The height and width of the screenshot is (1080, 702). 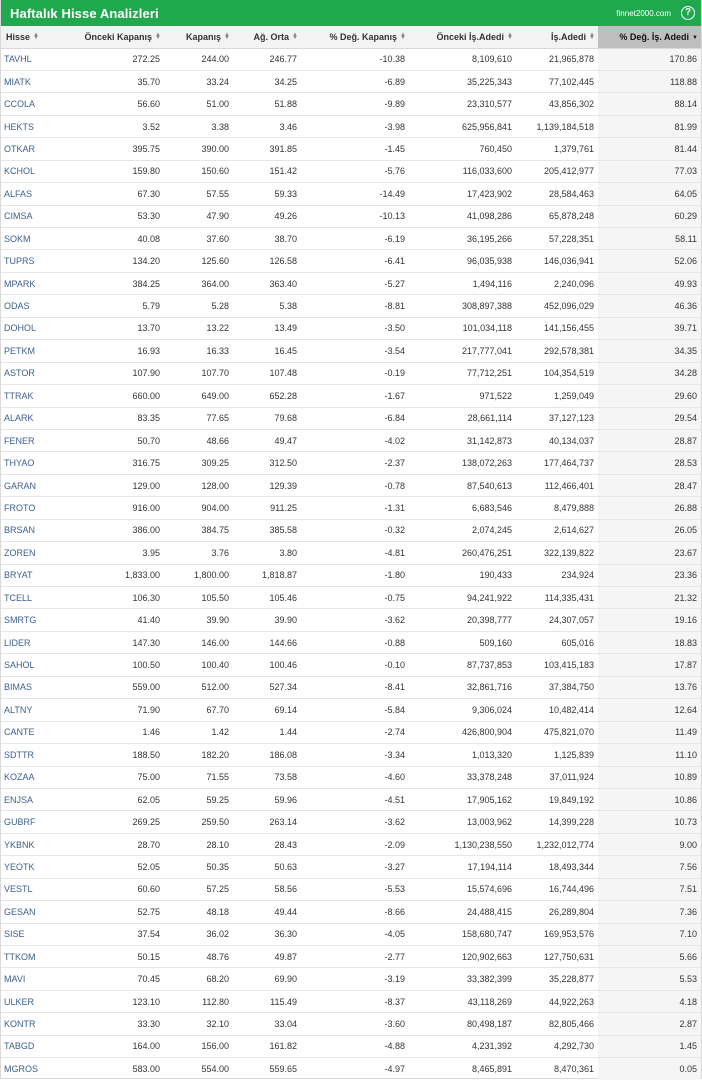 I want to click on column-header-close: Kapanış ▲ ▼, so click(x=198, y=37).